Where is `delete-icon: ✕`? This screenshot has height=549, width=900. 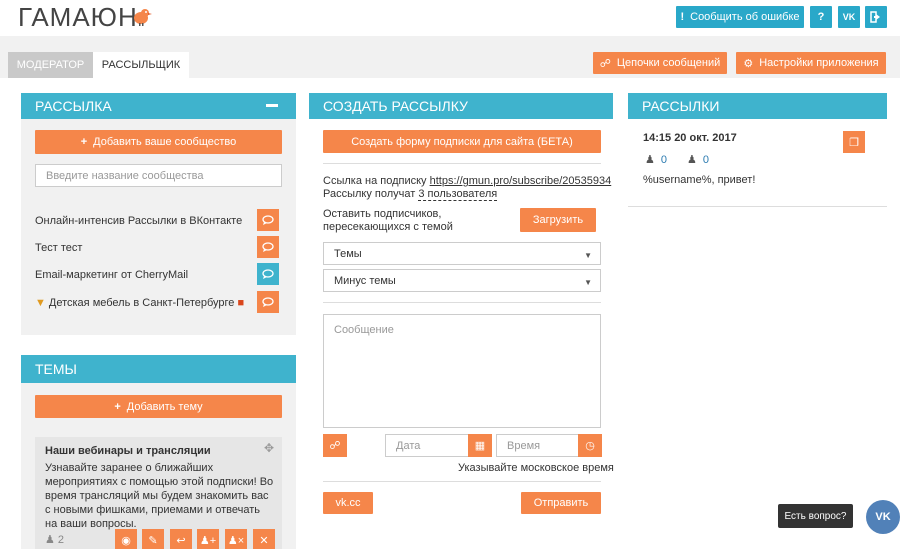
delete-icon: ✕ is located at coordinates (264, 539).